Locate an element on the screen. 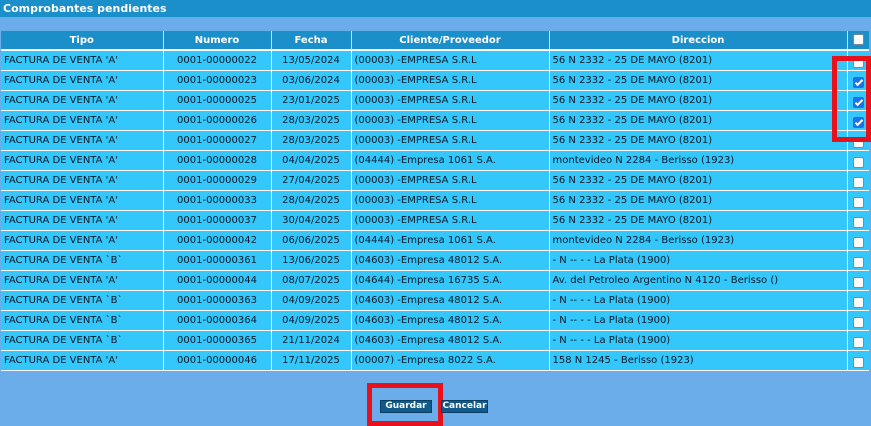  cell-cliente: (00007) -Empresa 8022 S.A. is located at coordinates (450, 360).